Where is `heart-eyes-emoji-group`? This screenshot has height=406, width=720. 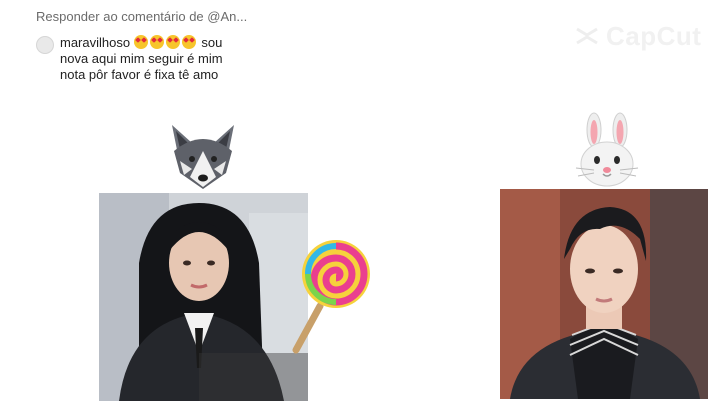 heart-eyes-emoji-group is located at coordinates (167, 42).